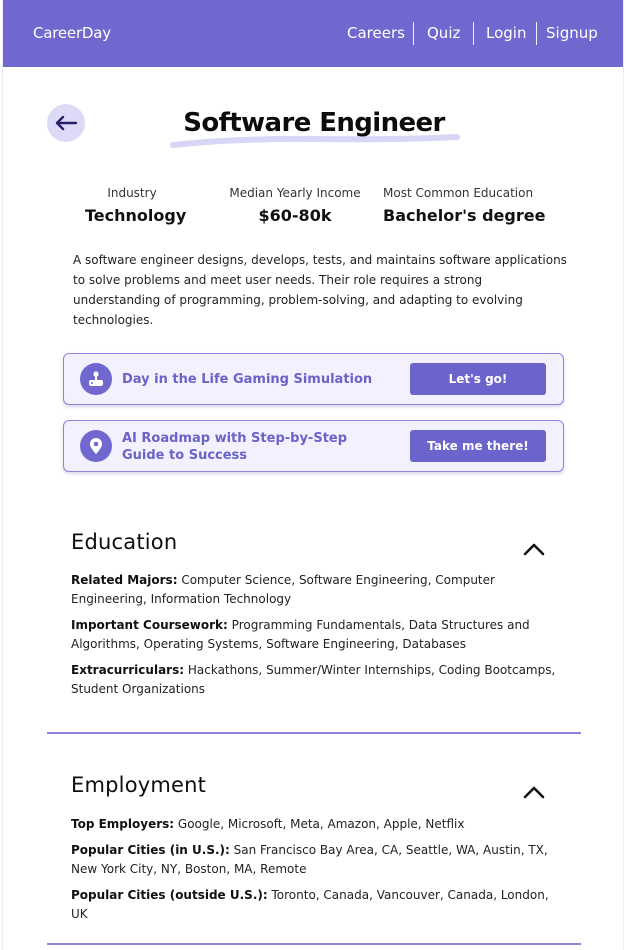  I want to click on item-label: Important Coursework:, so click(149, 625).